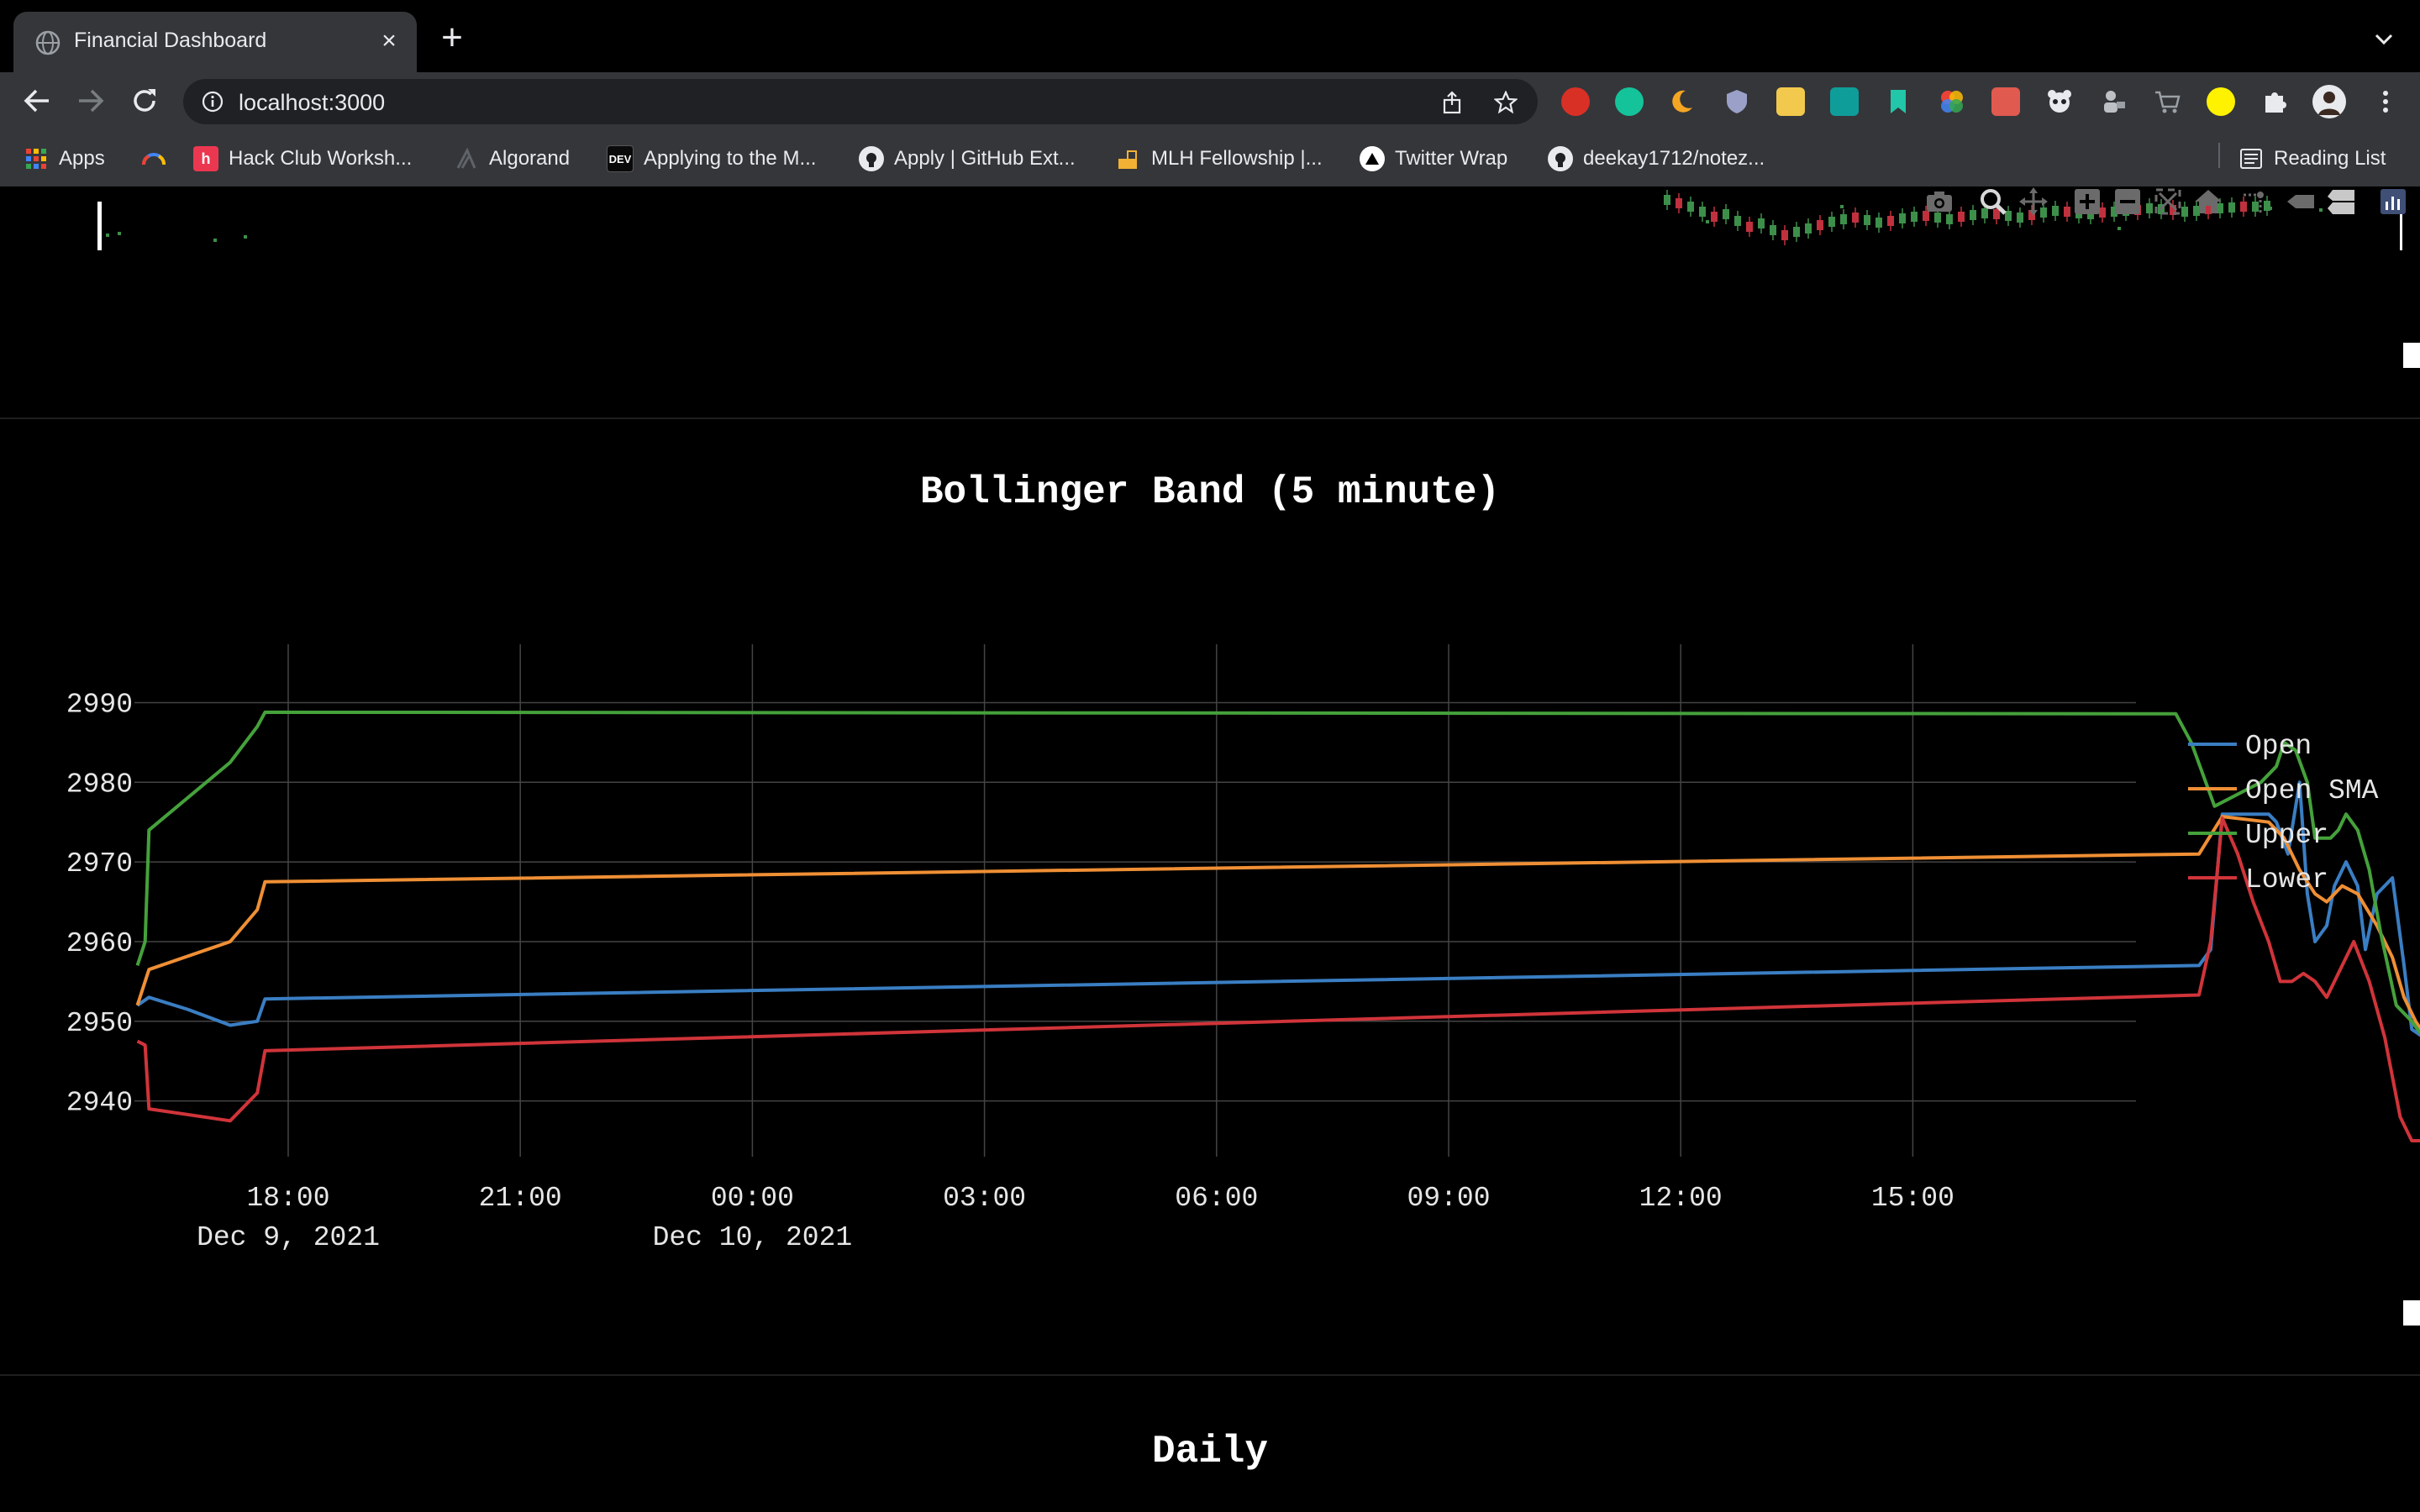 This screenshot has width=2420, height=1512. I want to click on y-tick-label: 2990, so click(99, 704).